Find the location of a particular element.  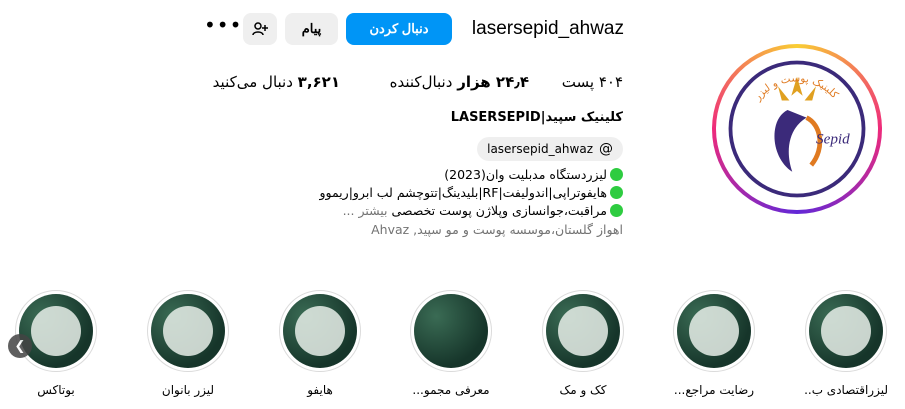

threads-icon: @ is located at coordinates (606, 149).